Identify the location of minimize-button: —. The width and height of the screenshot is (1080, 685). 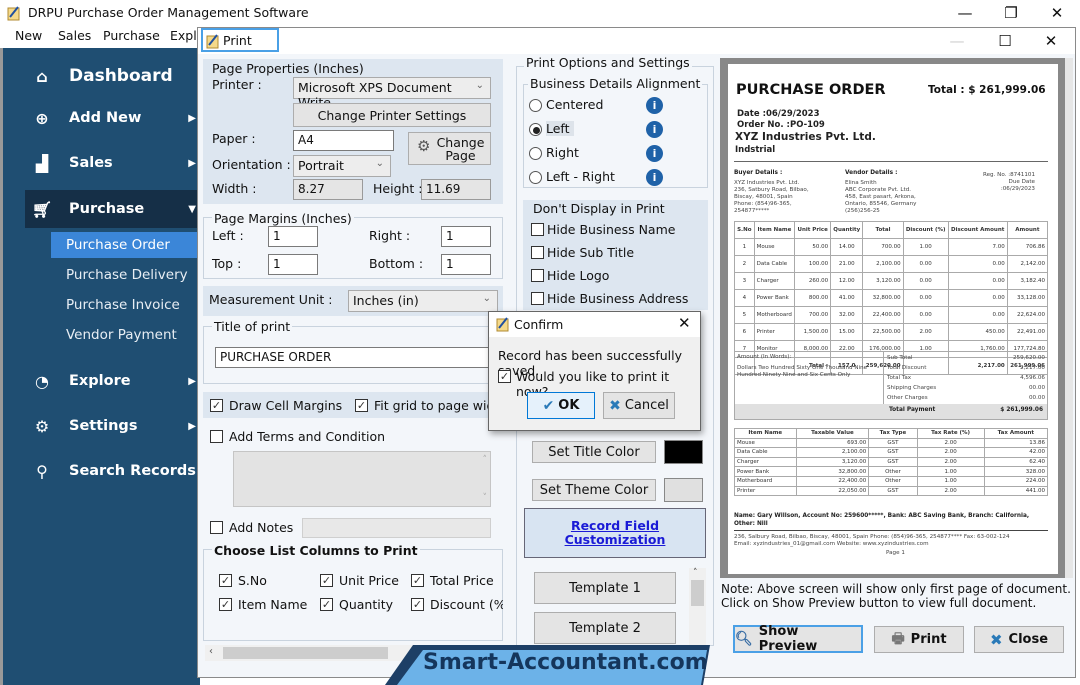
(965, 13).